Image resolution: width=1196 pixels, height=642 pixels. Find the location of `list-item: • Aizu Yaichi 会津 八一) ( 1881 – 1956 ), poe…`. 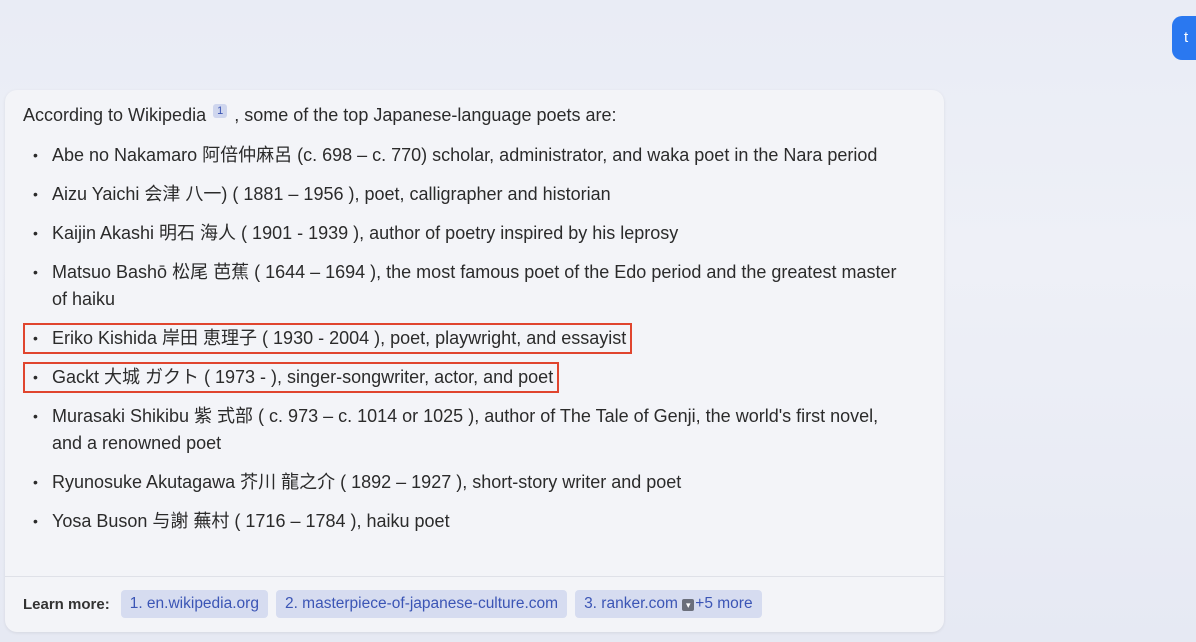

list-item: • Aizu Yaichi 会津 八一) ( 1881 – 1956 ), poe… is located at coordinates (465, 194).